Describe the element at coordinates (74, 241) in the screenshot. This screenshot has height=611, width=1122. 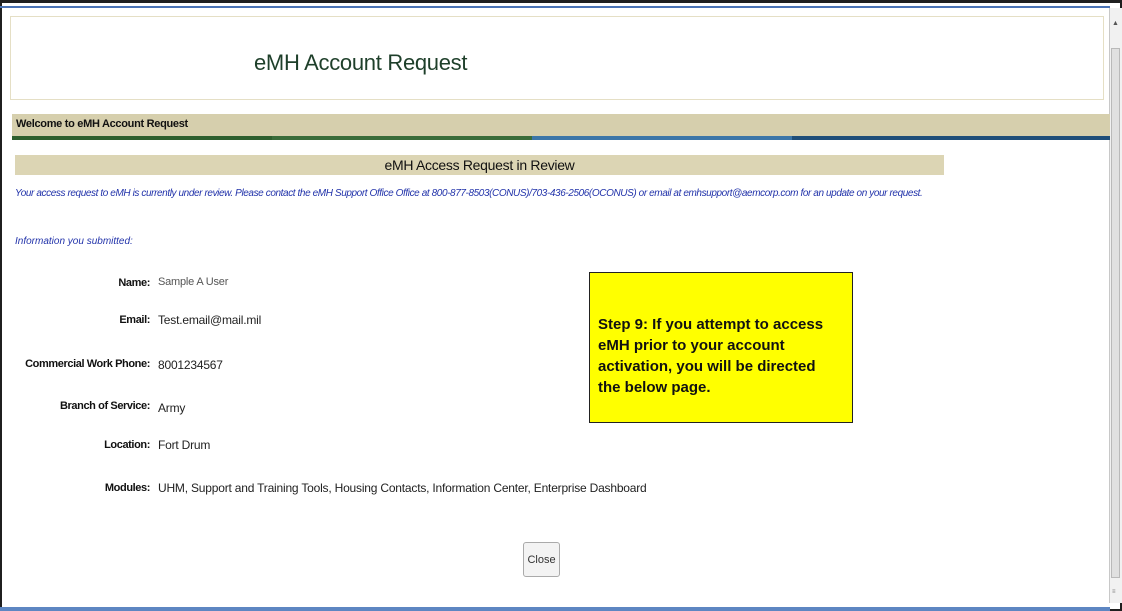
I see `info-submitted-label: Information you submitted:` at that location.